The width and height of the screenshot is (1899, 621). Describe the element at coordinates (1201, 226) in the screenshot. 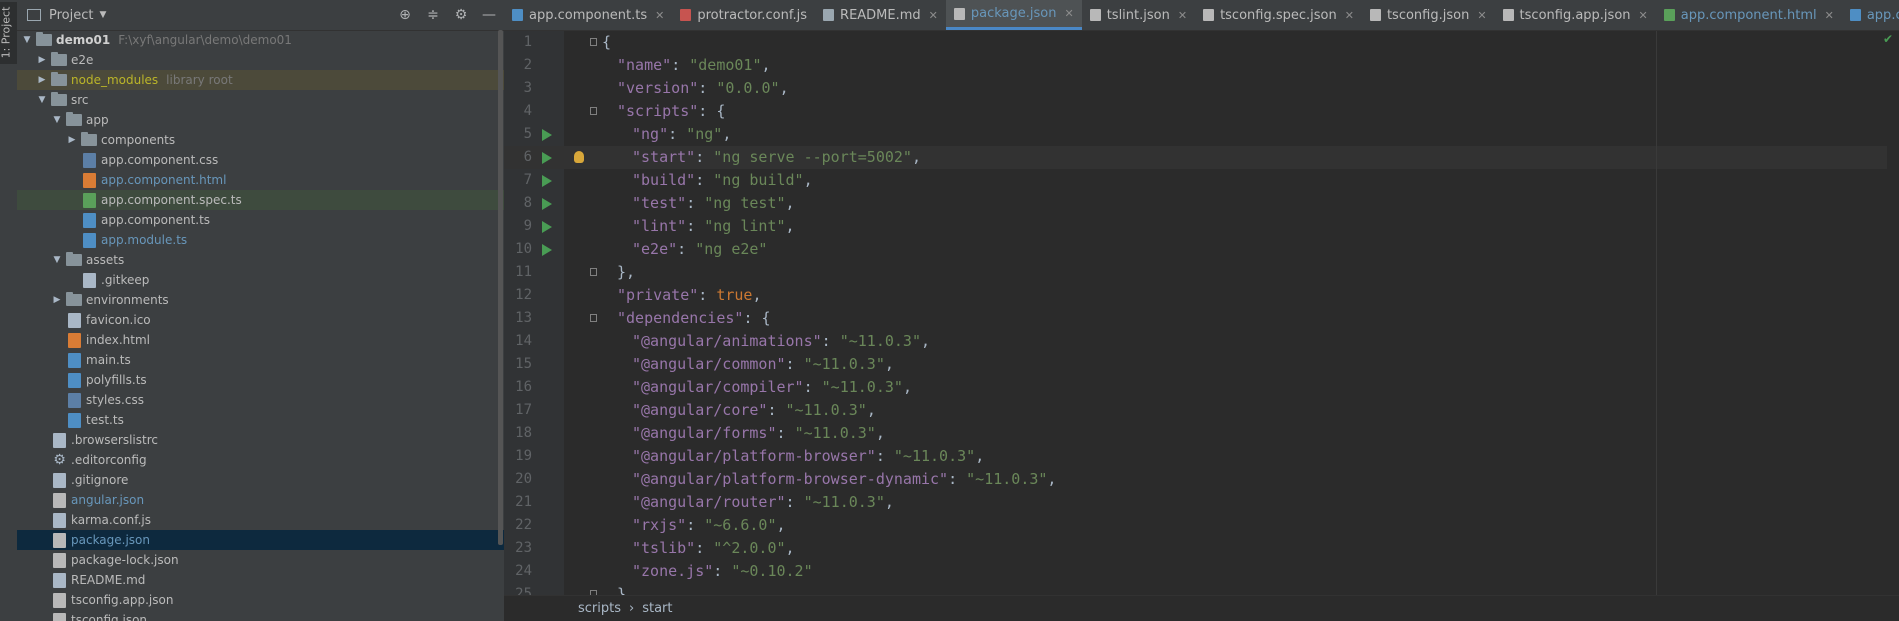

I see `code-line: 9 "lint": "ng lint",` at that location.